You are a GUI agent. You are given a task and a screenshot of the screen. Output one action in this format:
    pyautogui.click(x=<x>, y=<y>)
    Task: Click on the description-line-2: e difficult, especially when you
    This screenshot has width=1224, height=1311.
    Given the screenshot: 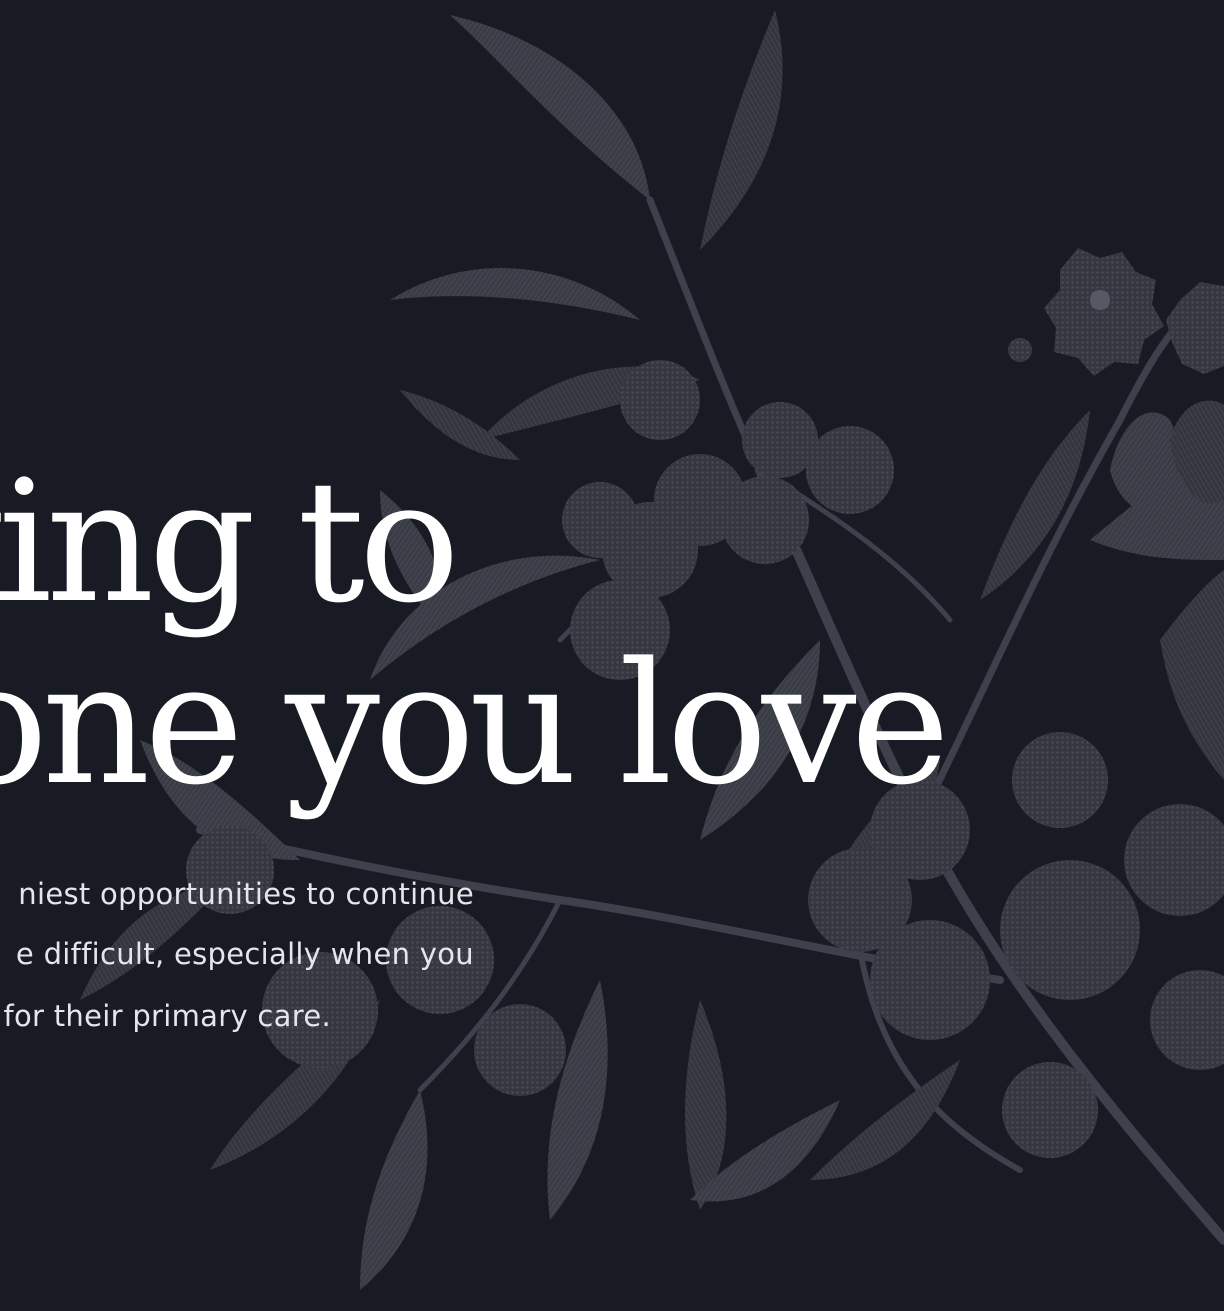 What is the action you would take?
    pyautogui.click(x=244, y=954)
    